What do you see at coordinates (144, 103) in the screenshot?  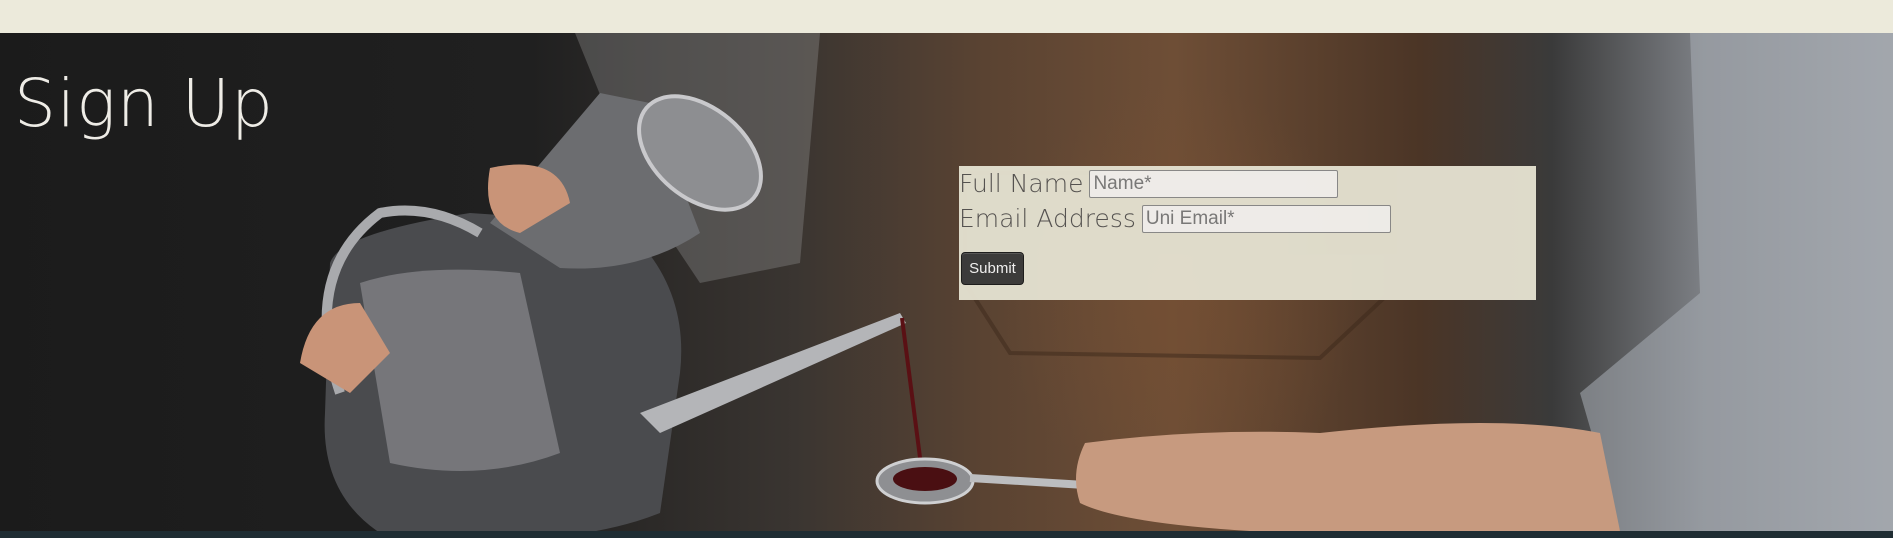 I see `page-title: Sign Up` at bounding box center [144, 103].